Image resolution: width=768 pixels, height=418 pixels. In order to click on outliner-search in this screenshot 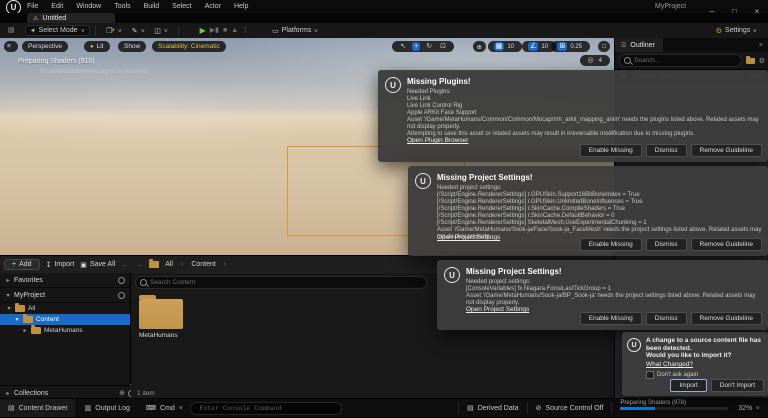, I will do `click(680, 60)`.